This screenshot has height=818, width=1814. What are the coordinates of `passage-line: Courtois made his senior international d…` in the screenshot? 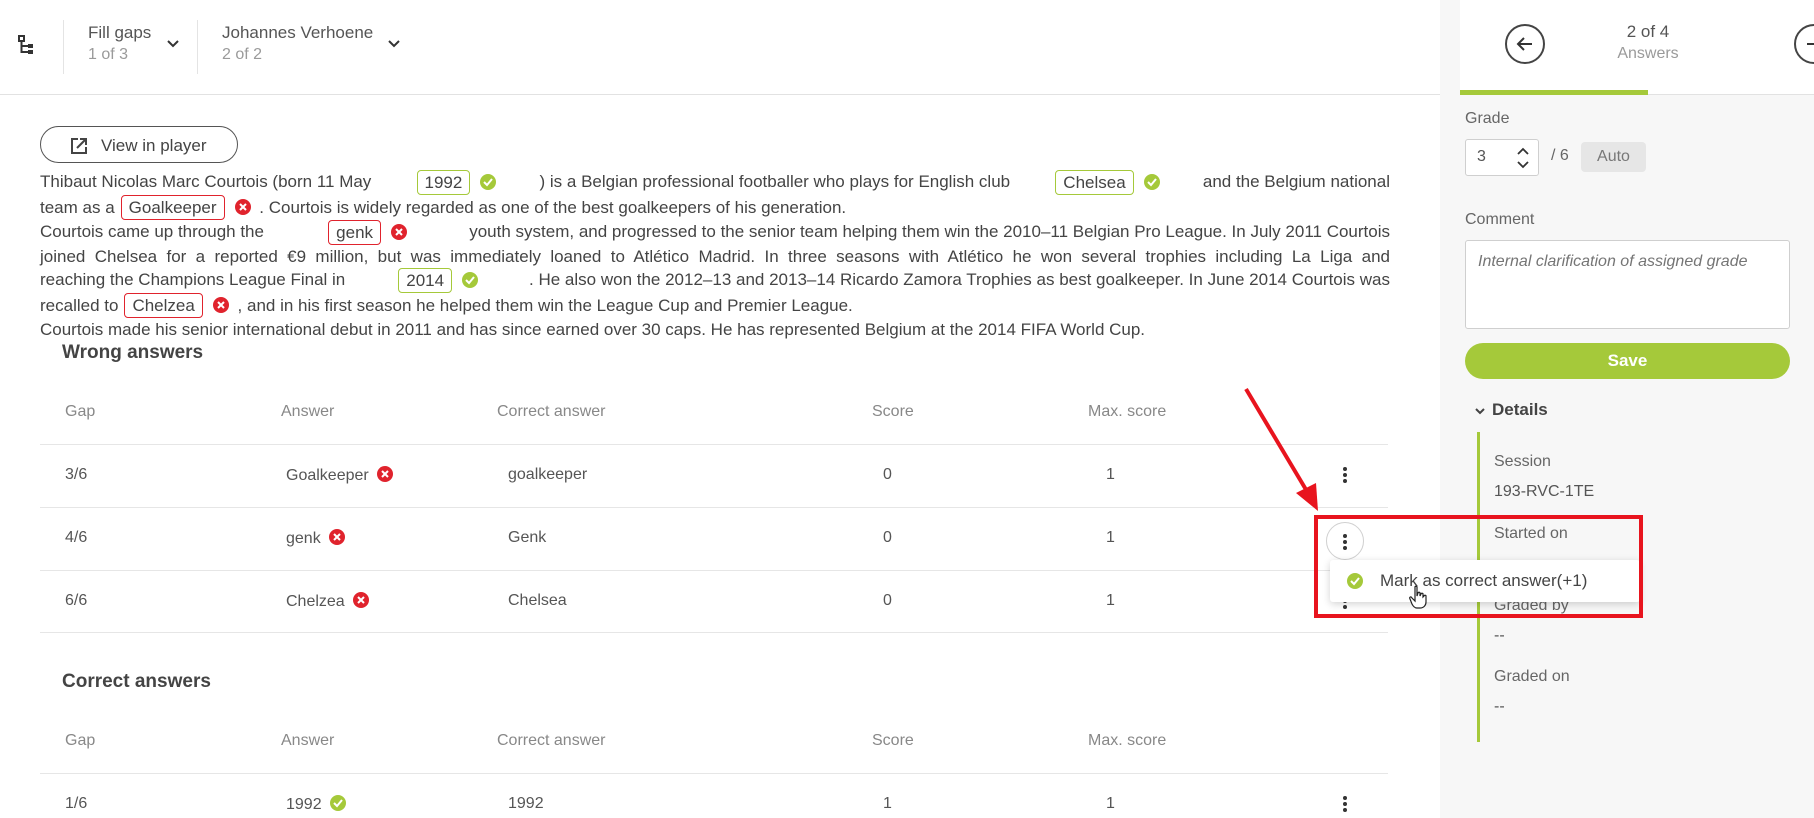 It's located at (593, 329).